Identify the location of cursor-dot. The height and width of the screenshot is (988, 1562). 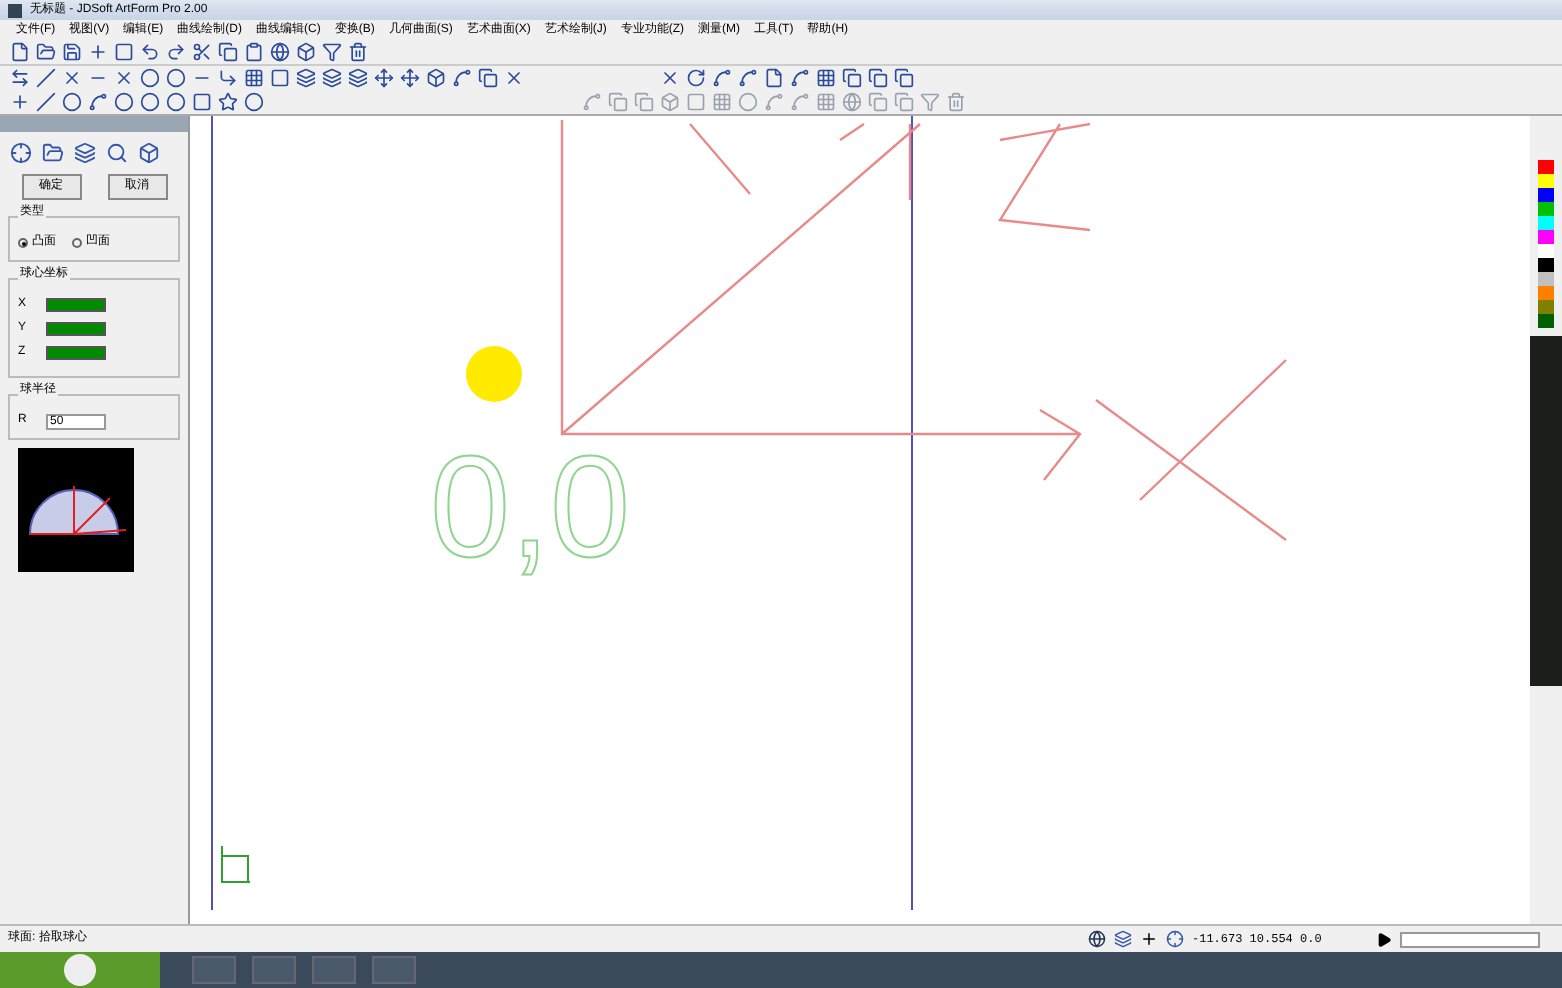
(494, 374).